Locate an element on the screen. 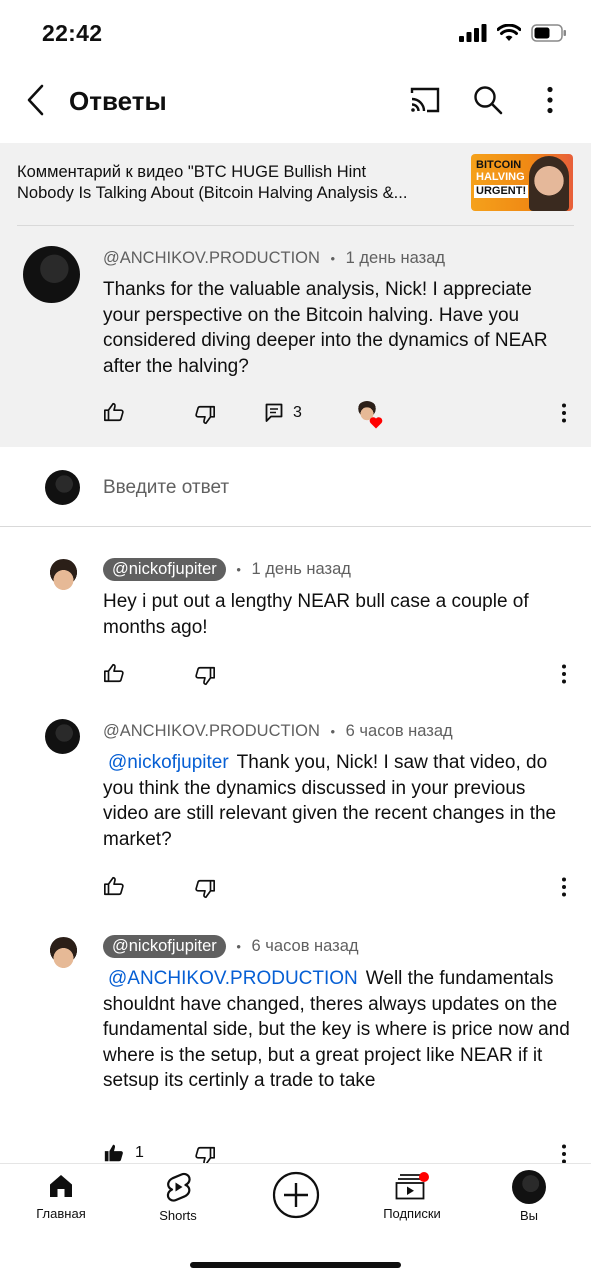 This screenshot has width=591, height=1280. more-options-button is located at coordinates (550, 100).